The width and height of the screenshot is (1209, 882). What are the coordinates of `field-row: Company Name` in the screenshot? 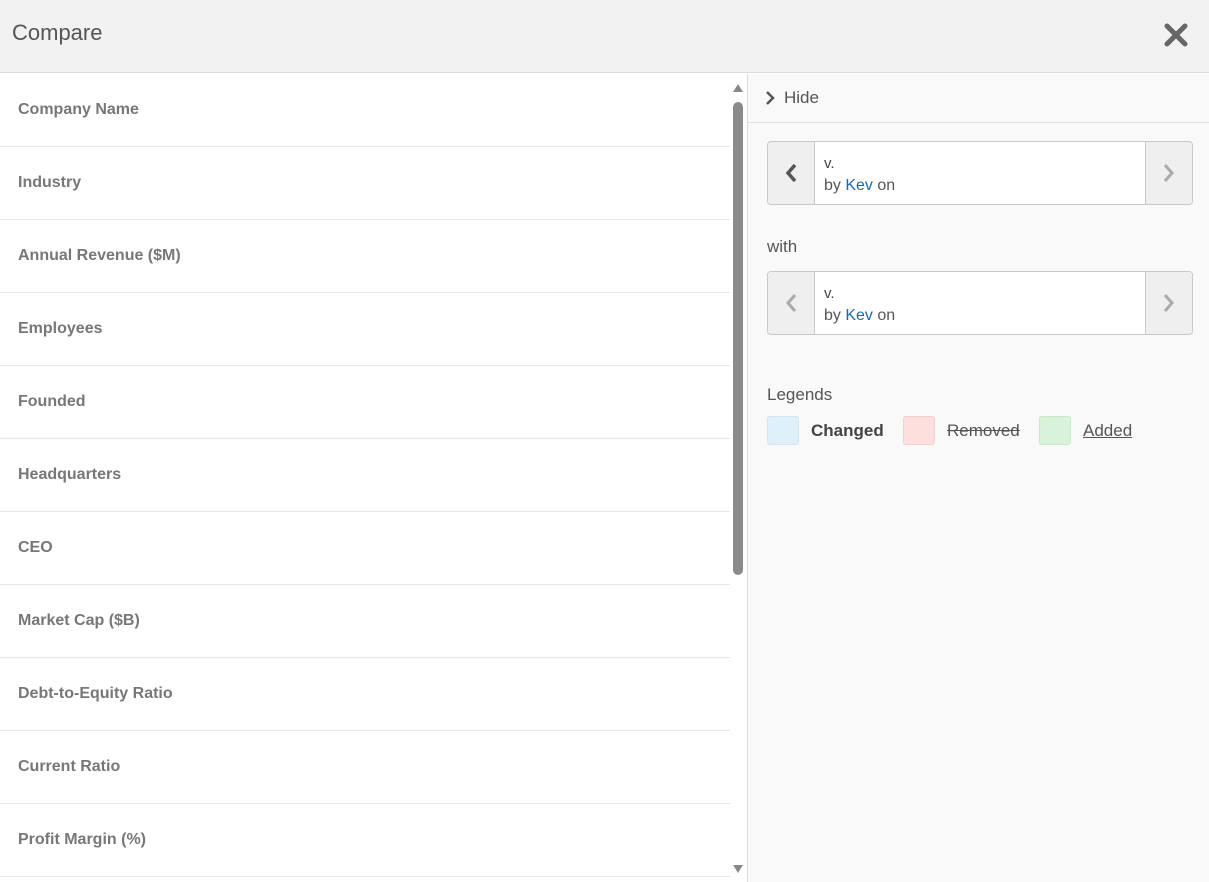 It's located at (365, 110).